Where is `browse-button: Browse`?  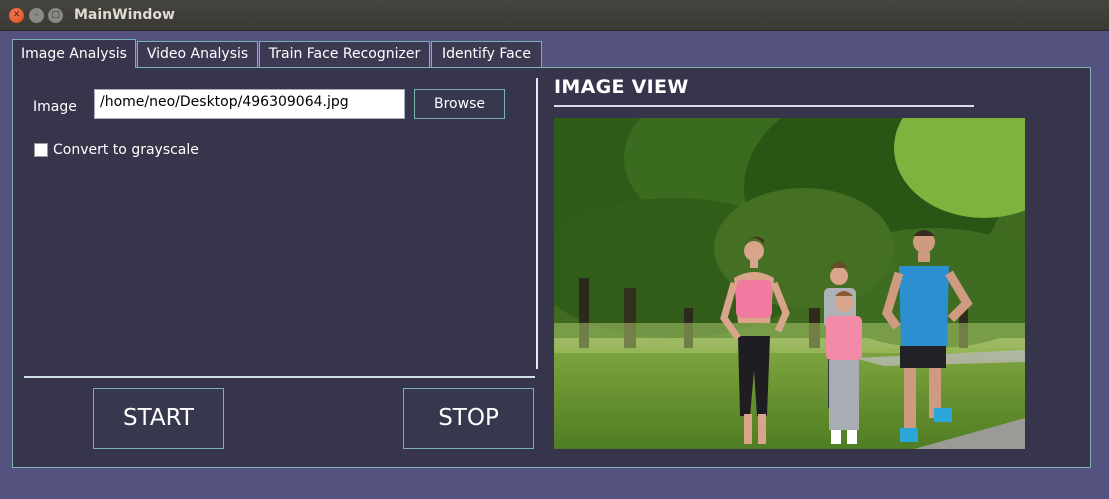 browse-button: Browse is located at coordinates (459, 104).